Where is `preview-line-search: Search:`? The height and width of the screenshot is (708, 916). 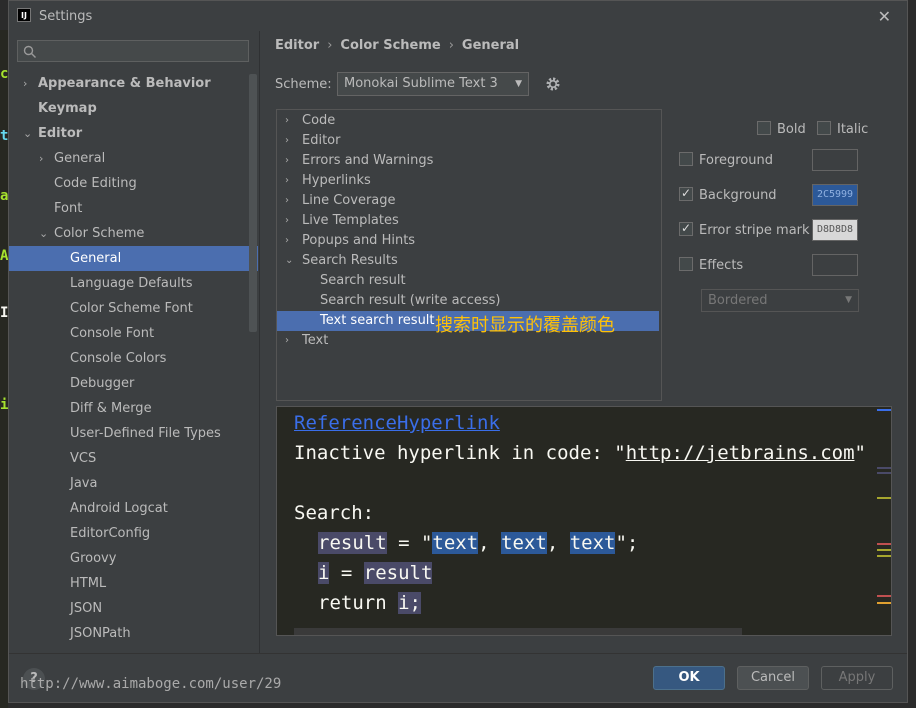
preview-line-search: Search: is located at coordinates (334, 513).